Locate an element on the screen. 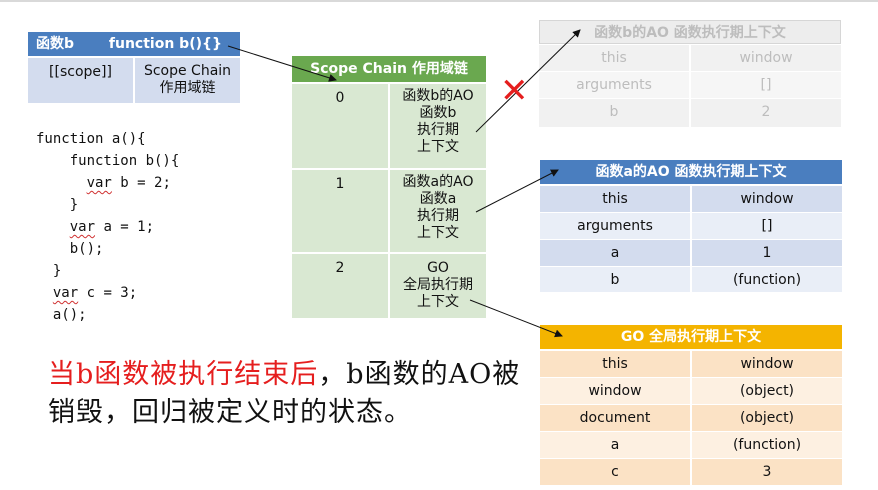  arrow-scope-to-chain is located at coordinates (282, 63).